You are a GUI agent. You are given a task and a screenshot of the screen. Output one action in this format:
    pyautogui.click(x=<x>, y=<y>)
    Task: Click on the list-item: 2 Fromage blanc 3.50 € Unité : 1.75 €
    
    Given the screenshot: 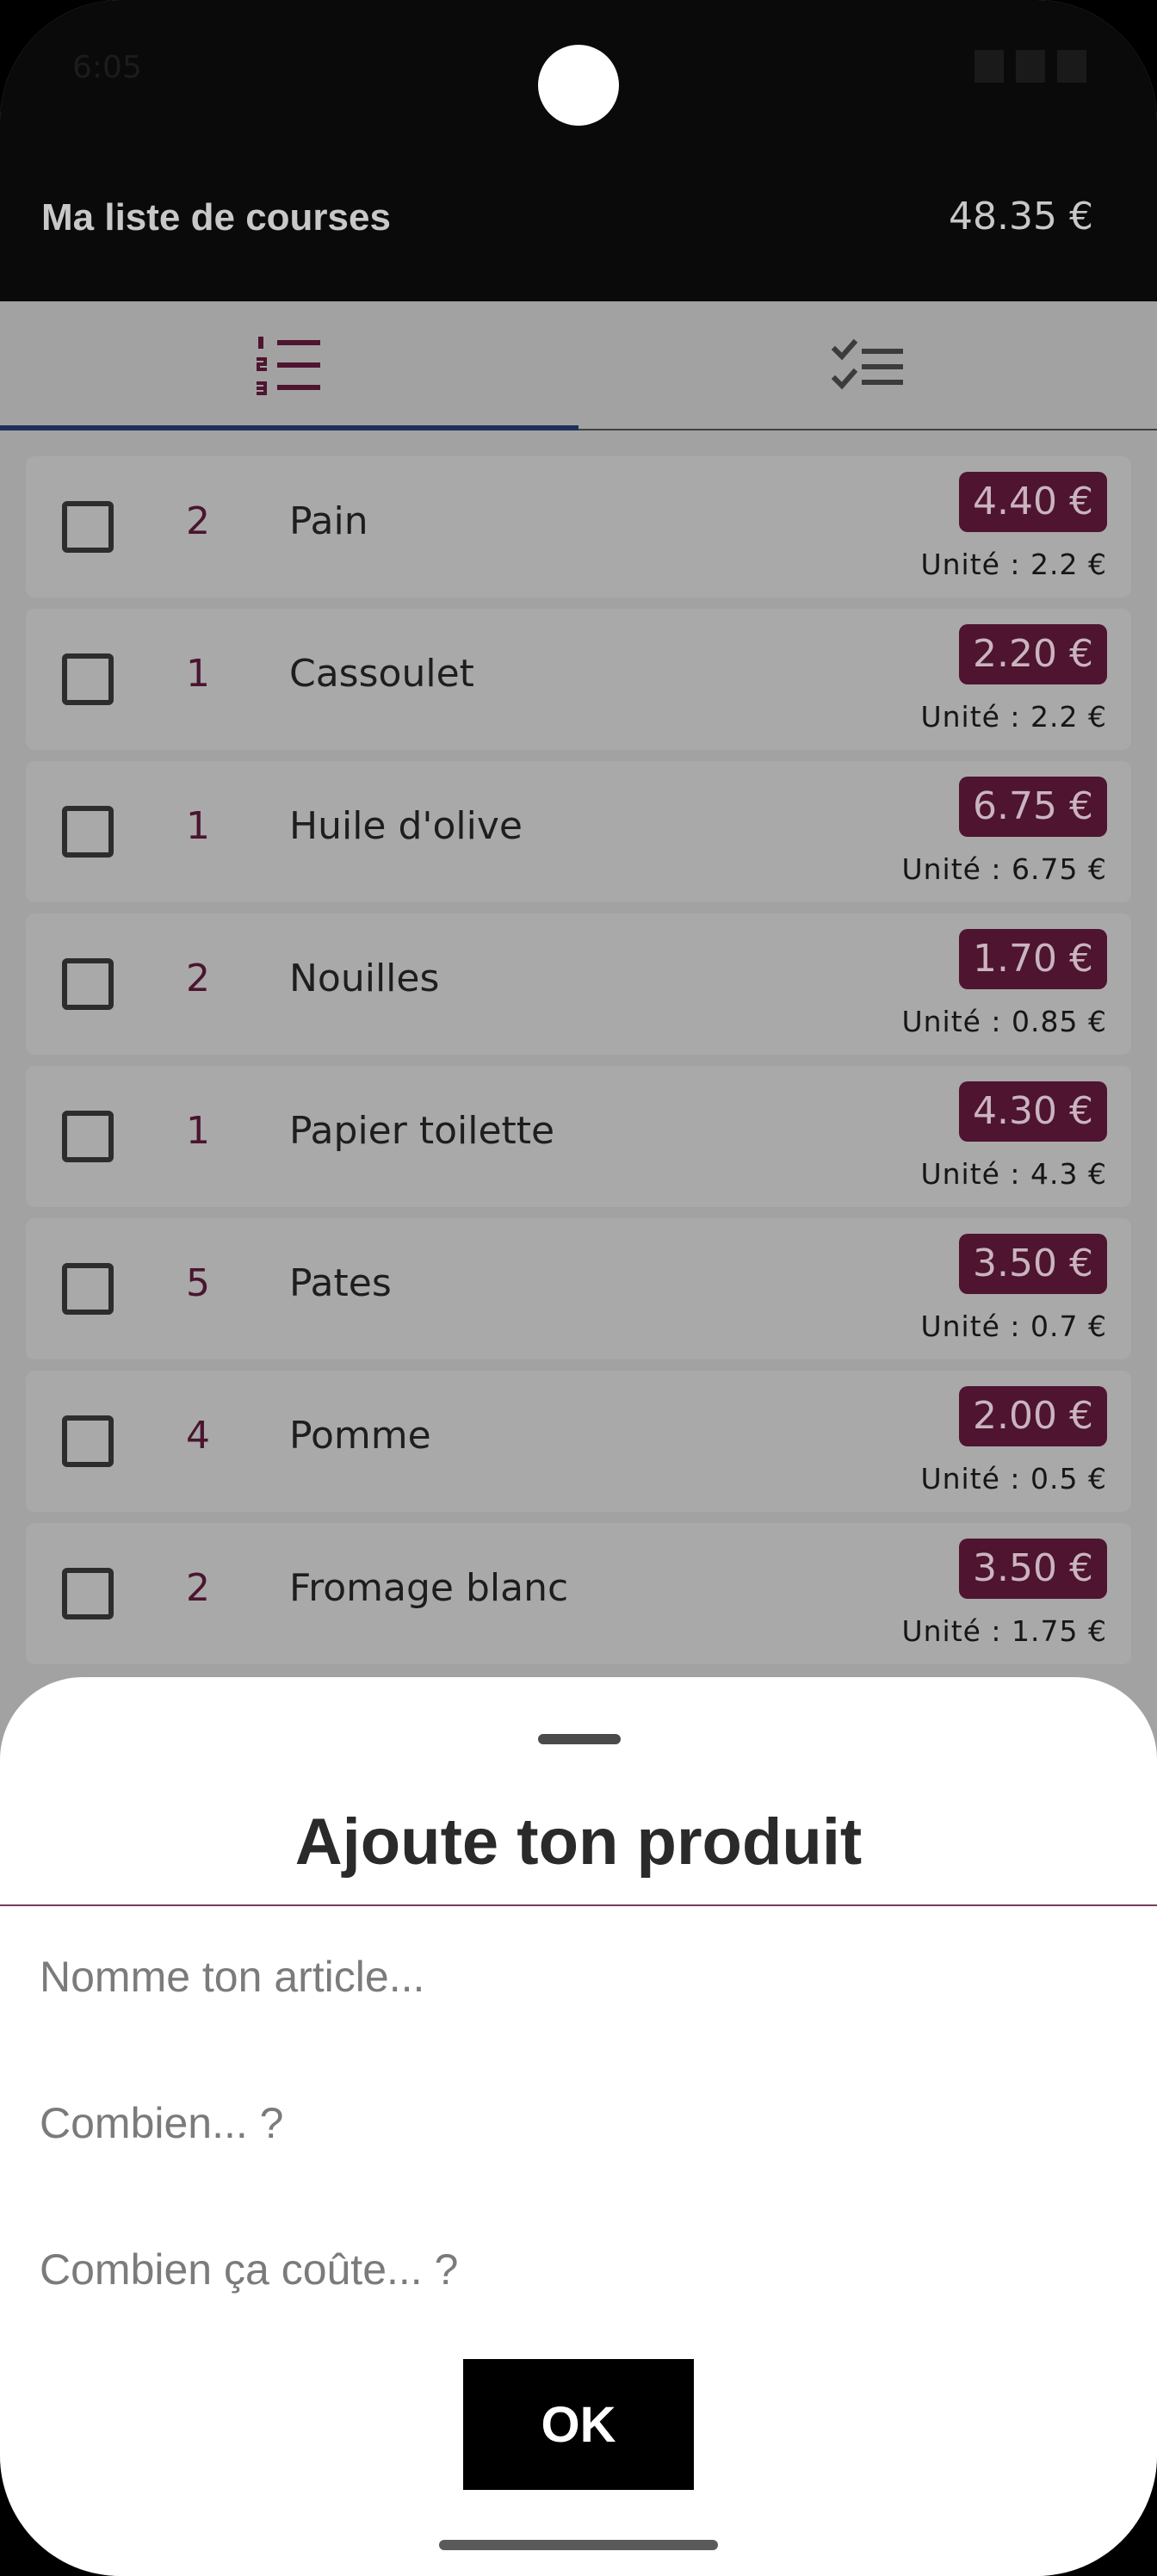 What is the action you would take?
    pyautogui.click(x=579, y=1593)
    